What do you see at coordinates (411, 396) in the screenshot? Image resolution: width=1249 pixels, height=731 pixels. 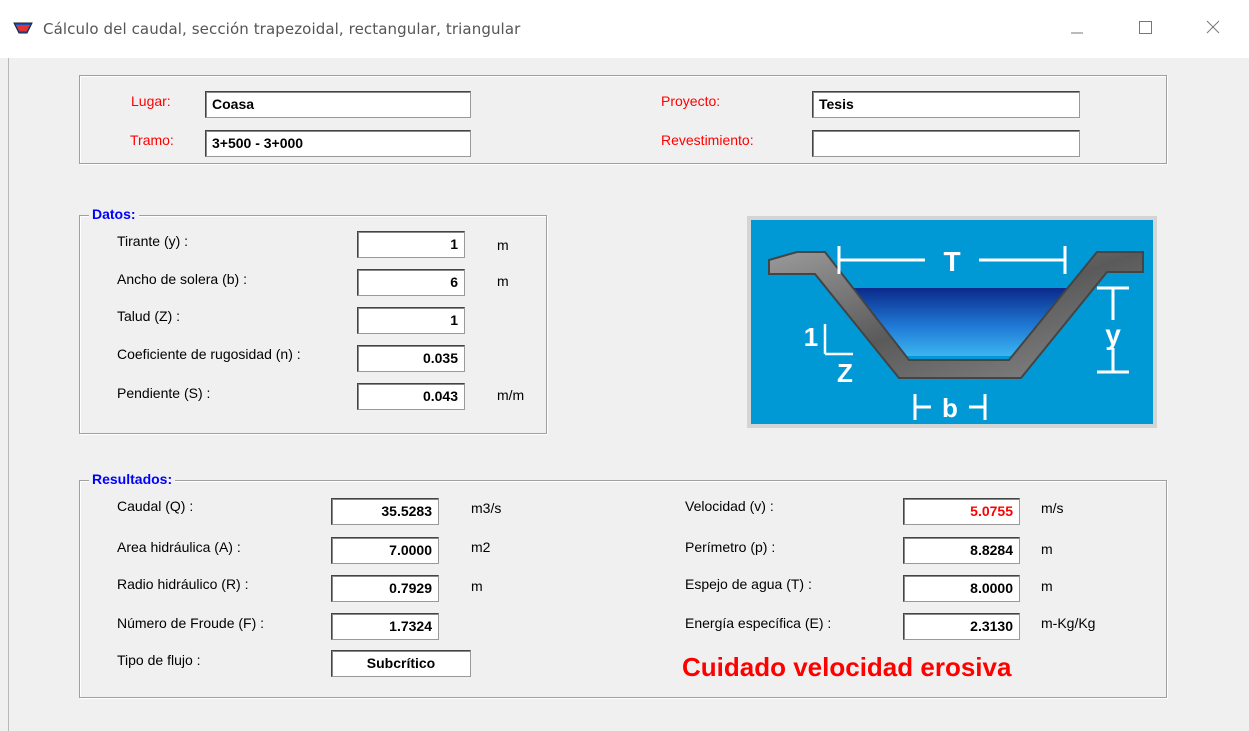 I see `pendiente-field: 0.043` at bounding box center [411, 396].